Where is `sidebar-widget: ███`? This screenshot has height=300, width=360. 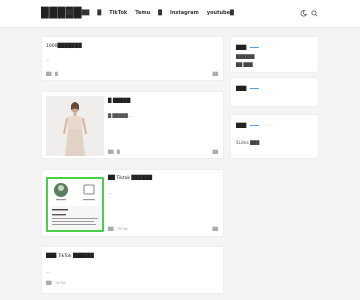
sidebar-widget: ███ is located at coordinates (274, 92).